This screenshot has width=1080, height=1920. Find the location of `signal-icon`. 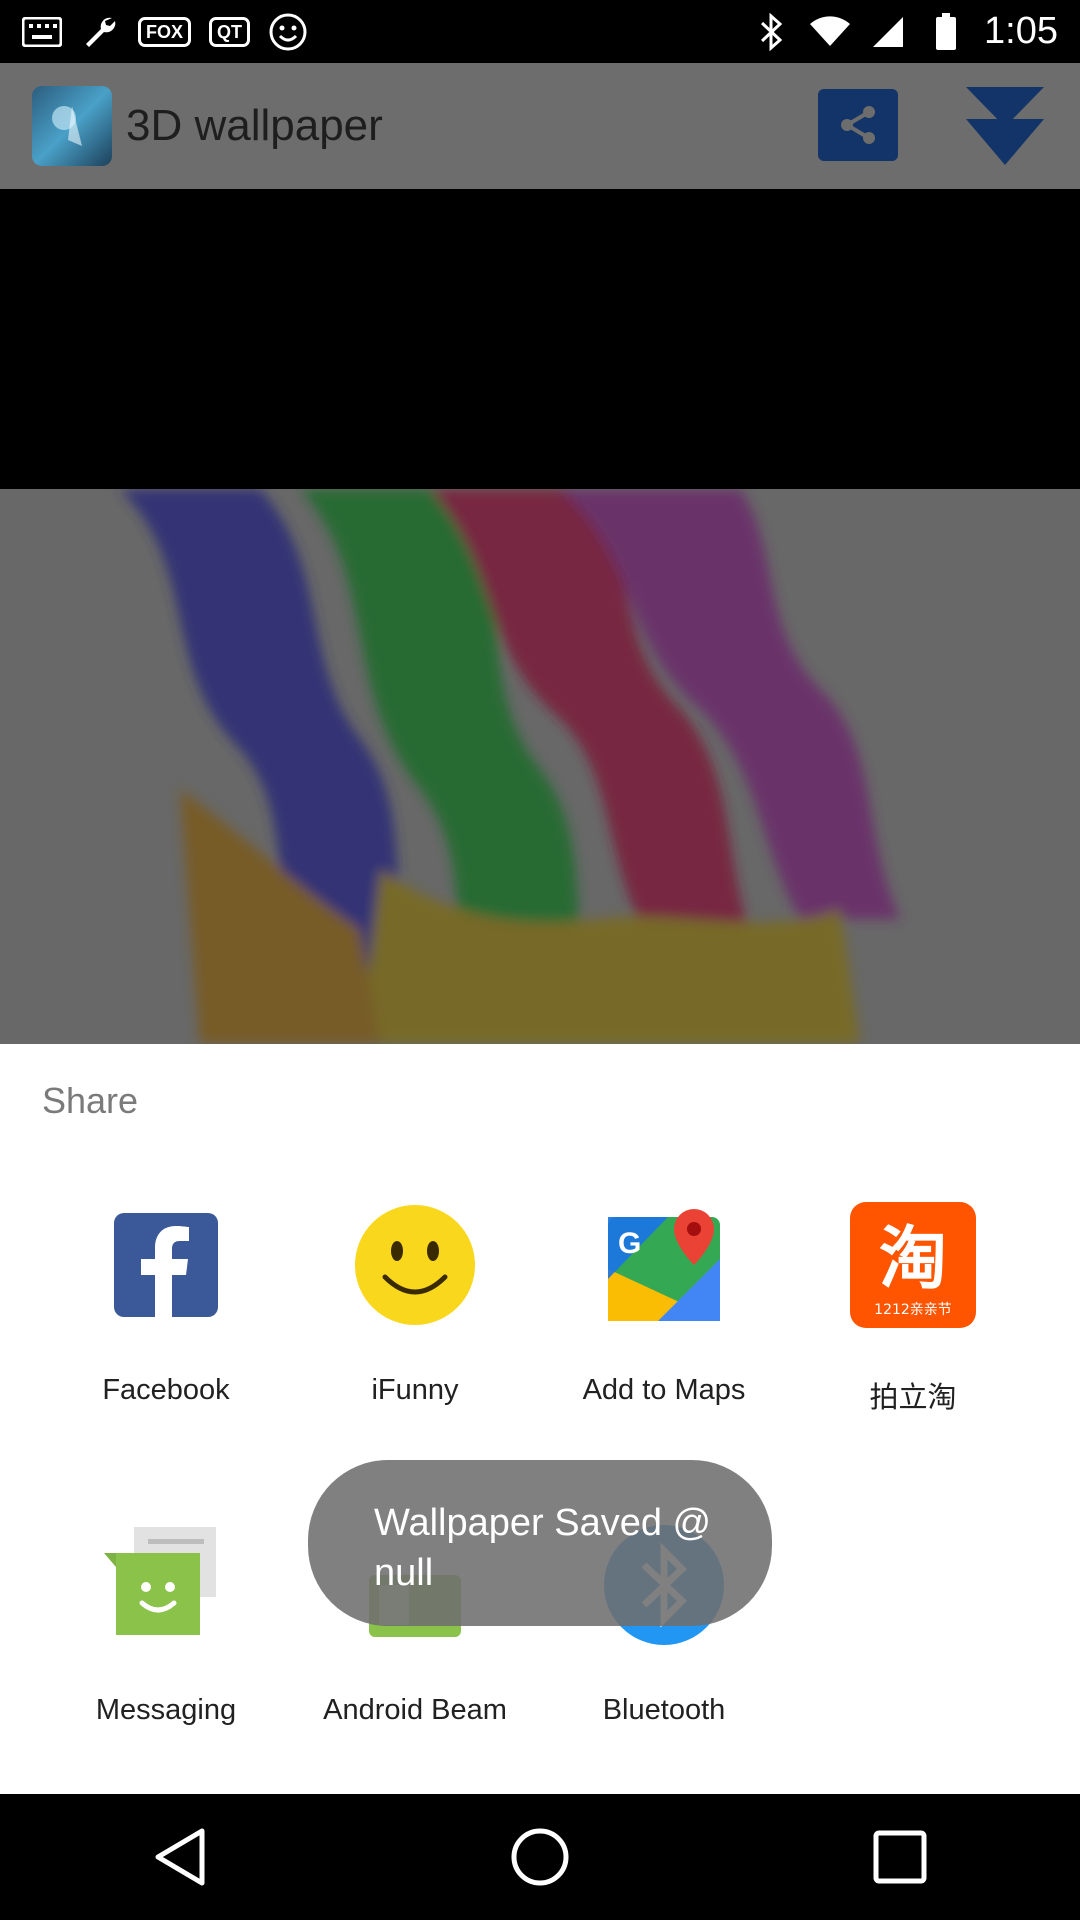

signal-icon is located at coordinates (888, 32).